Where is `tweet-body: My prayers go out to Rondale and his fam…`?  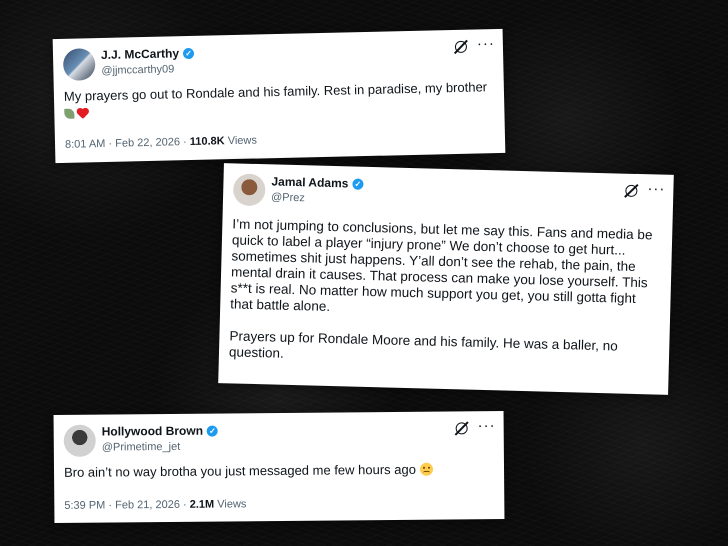
tweet-body: My prayers go out to Rondale and his fam… is located at coordinates (279, 100).